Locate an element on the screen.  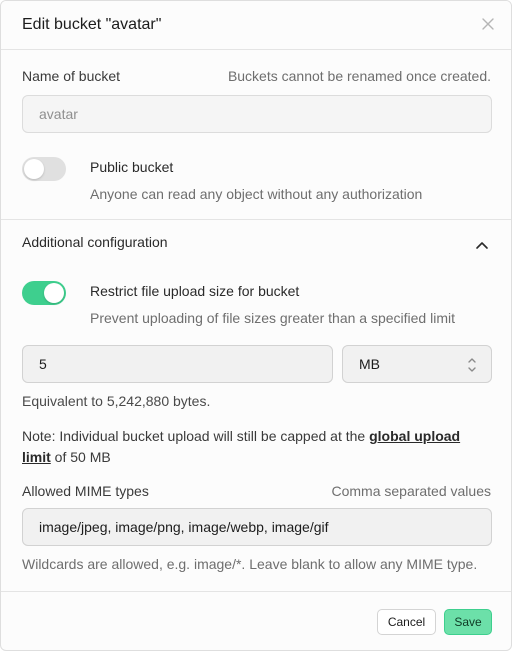
chevron-up-icon is located at coordinates (482, 246).